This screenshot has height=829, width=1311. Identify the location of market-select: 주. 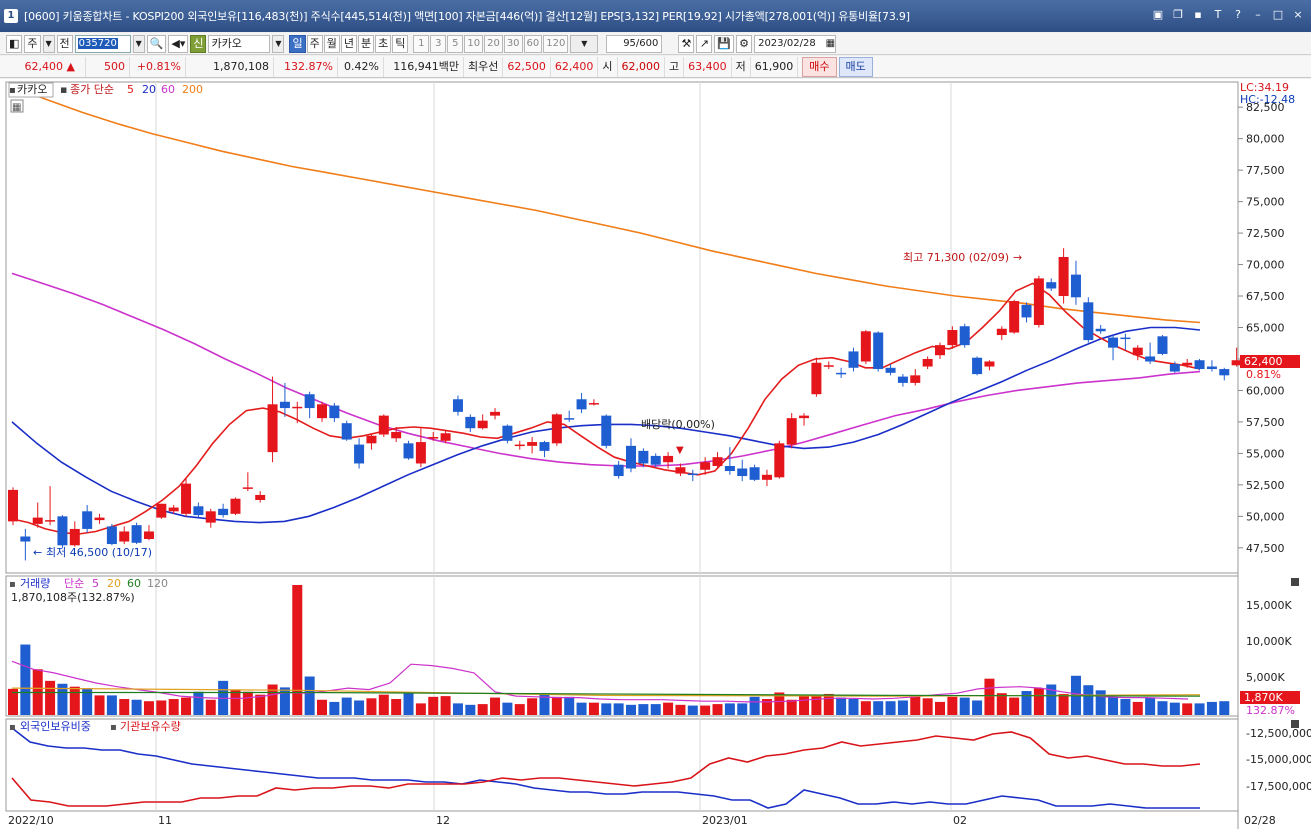
(32, 43).